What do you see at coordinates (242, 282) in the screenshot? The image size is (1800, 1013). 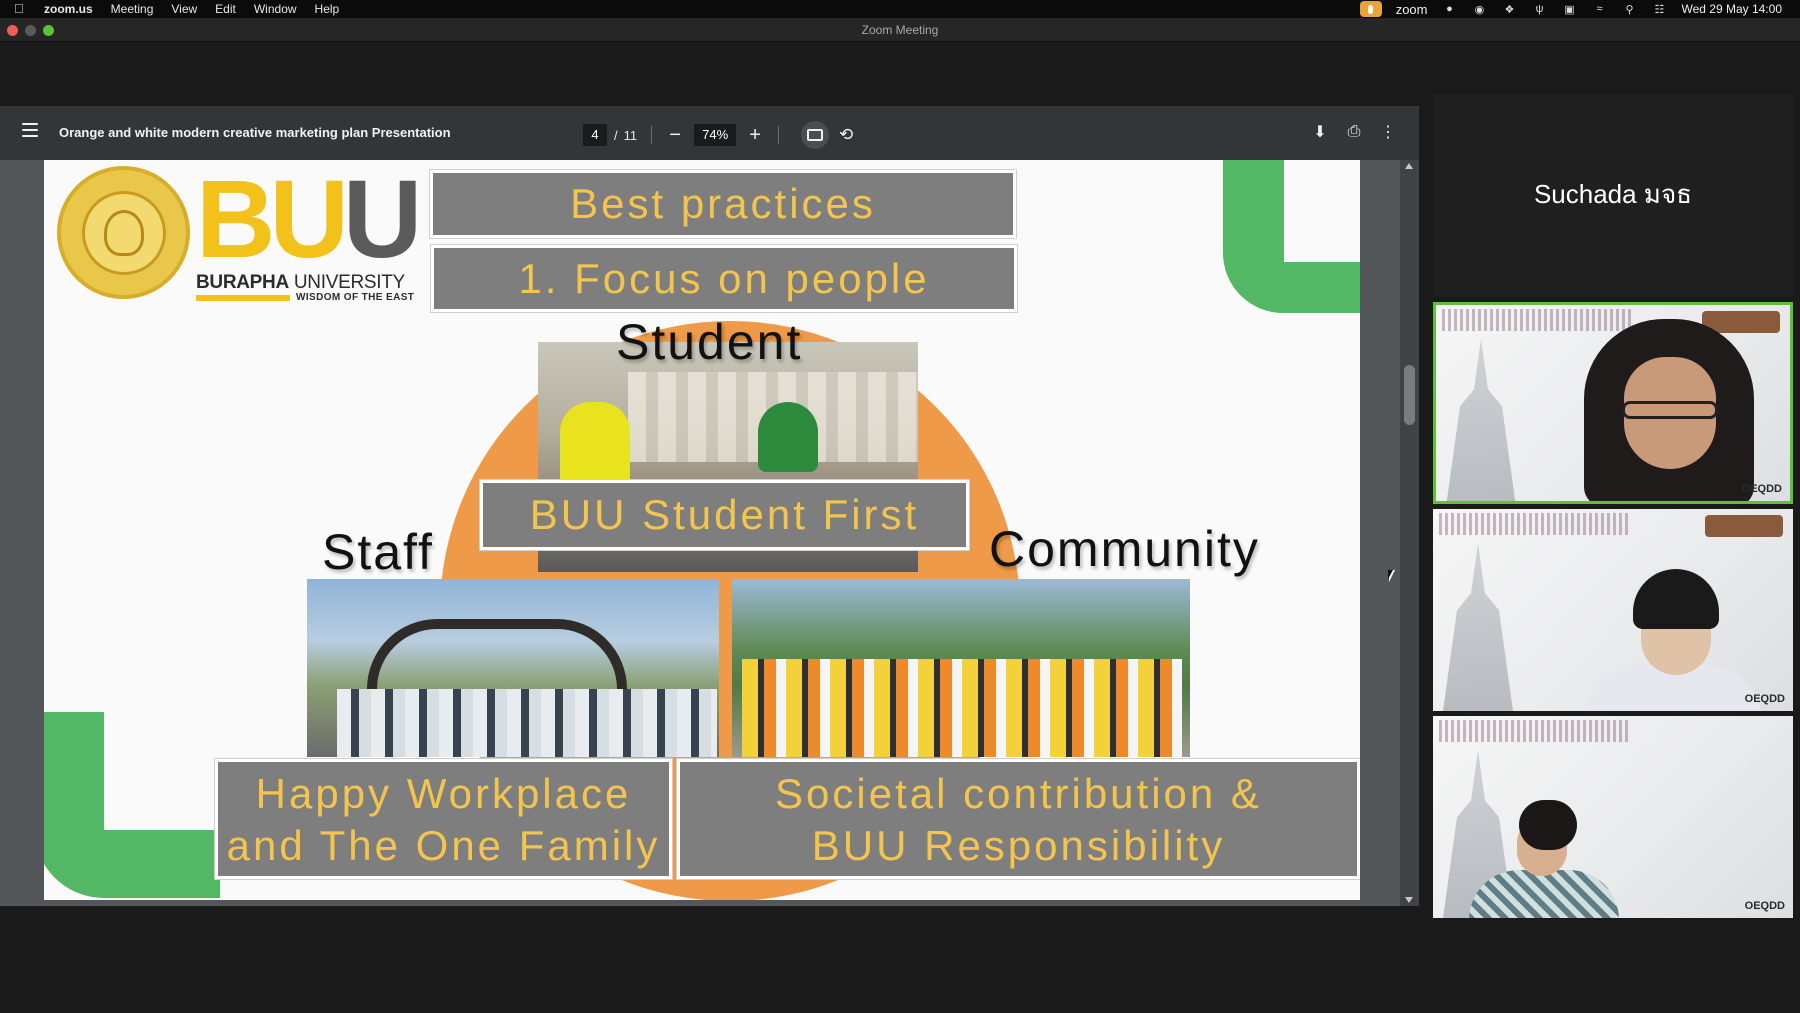 I see `university-name-bold: BURAPHA` at bounding box center [242, 282].